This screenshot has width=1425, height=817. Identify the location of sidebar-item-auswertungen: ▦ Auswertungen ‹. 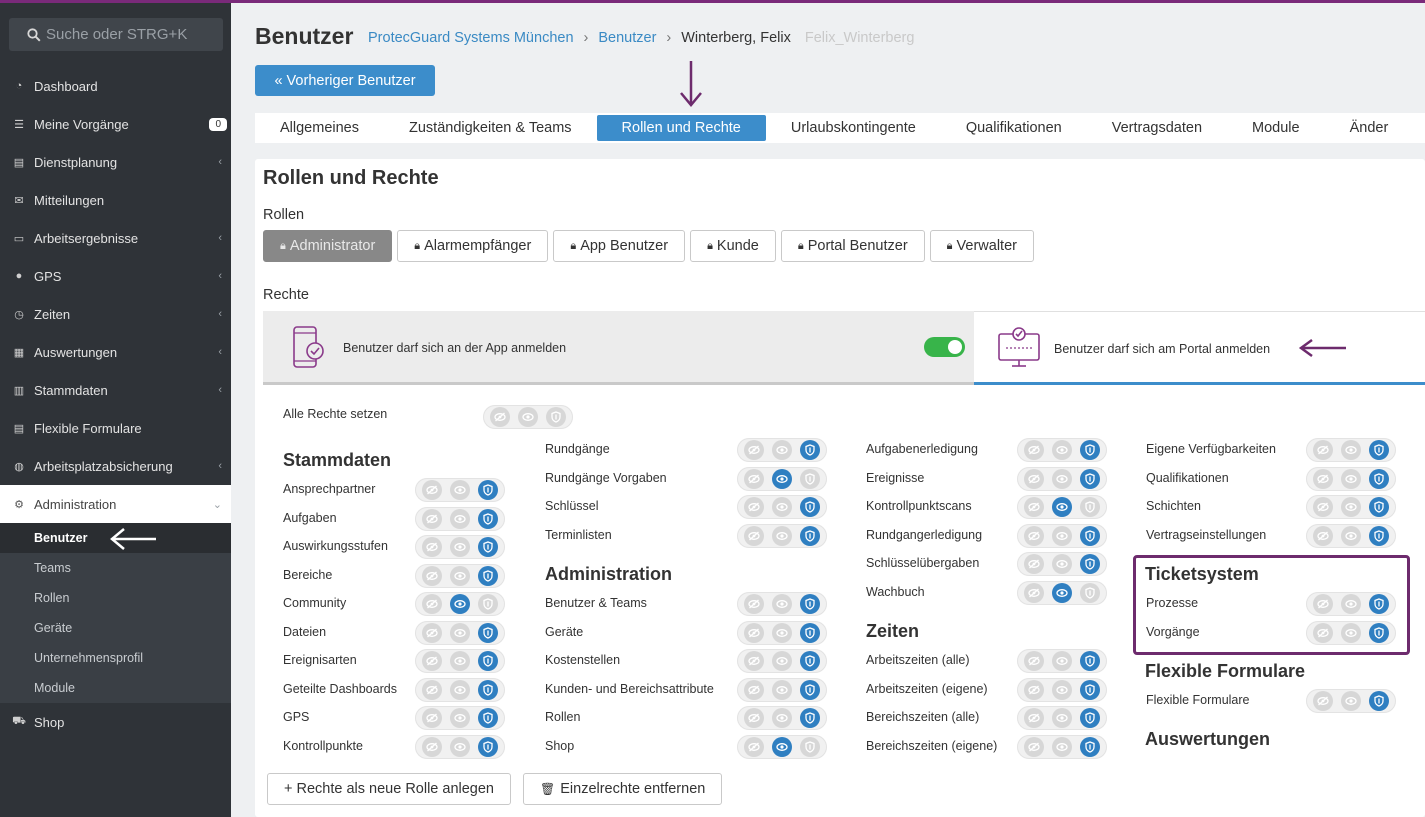
(115, 352).